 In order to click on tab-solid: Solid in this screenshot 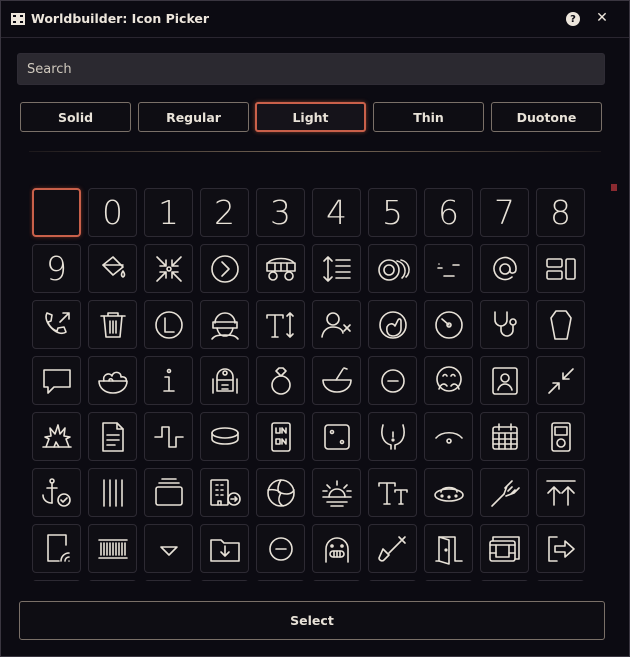, I will do `click(75, 117)`.